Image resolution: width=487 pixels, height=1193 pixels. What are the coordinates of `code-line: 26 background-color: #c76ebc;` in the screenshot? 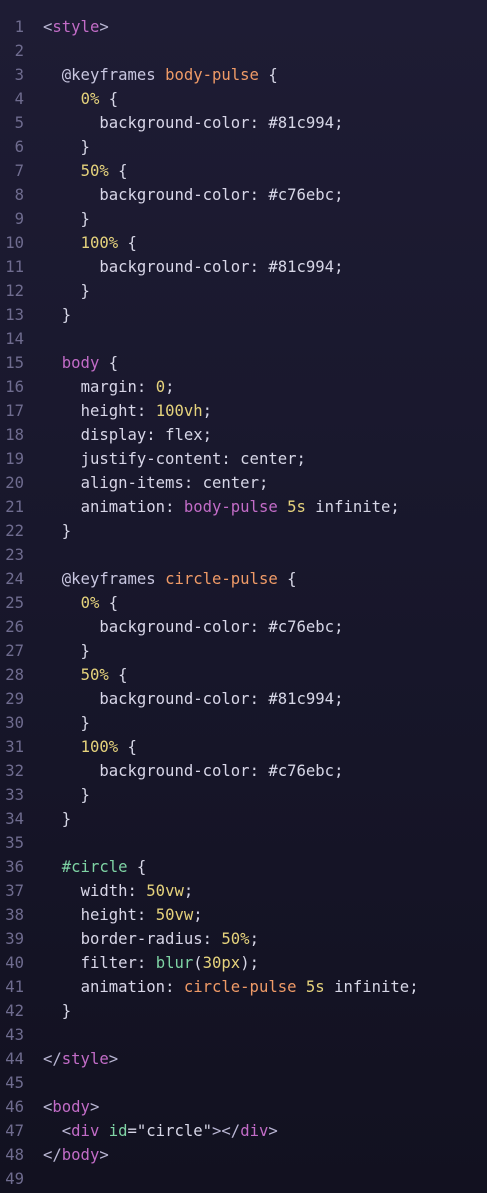 It's located at (243, 627).